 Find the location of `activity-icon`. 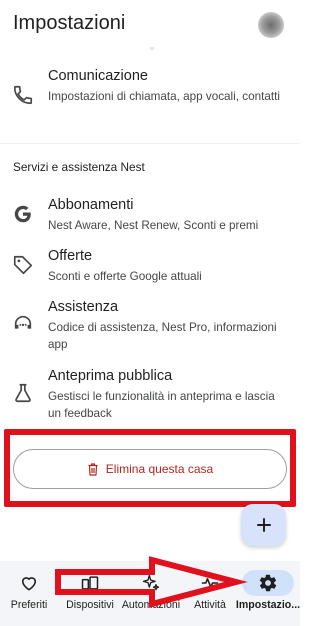

activity-icon is located at coordinates (210, 583).